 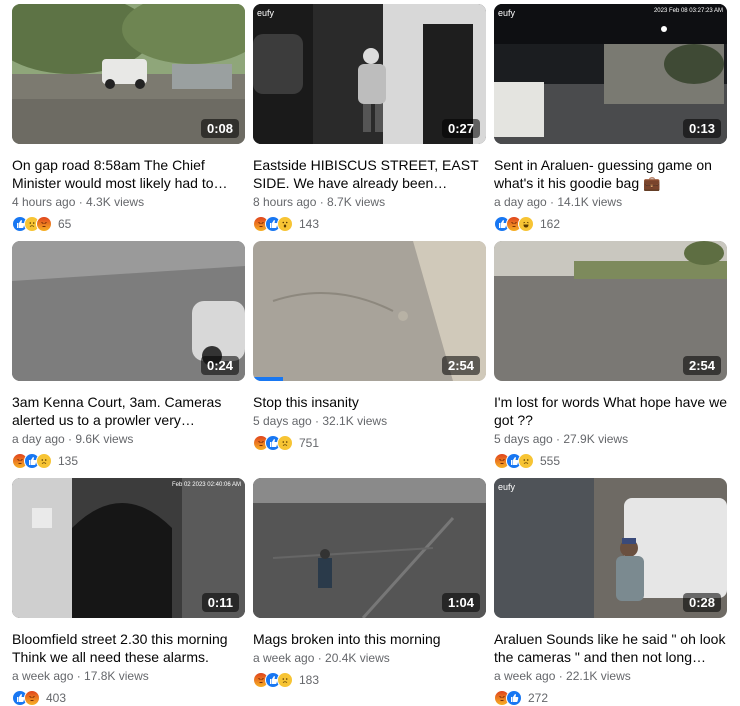 I want to click on video-duration: 0:27, so click(x=460, y=128).